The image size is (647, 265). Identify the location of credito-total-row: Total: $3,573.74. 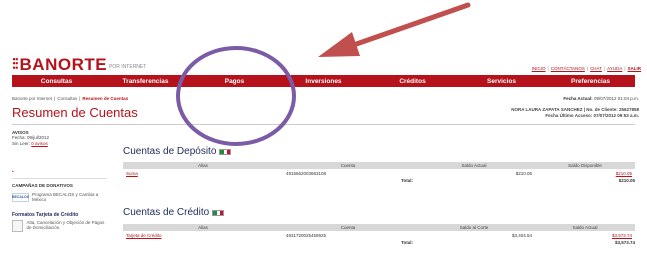
(379, 242).